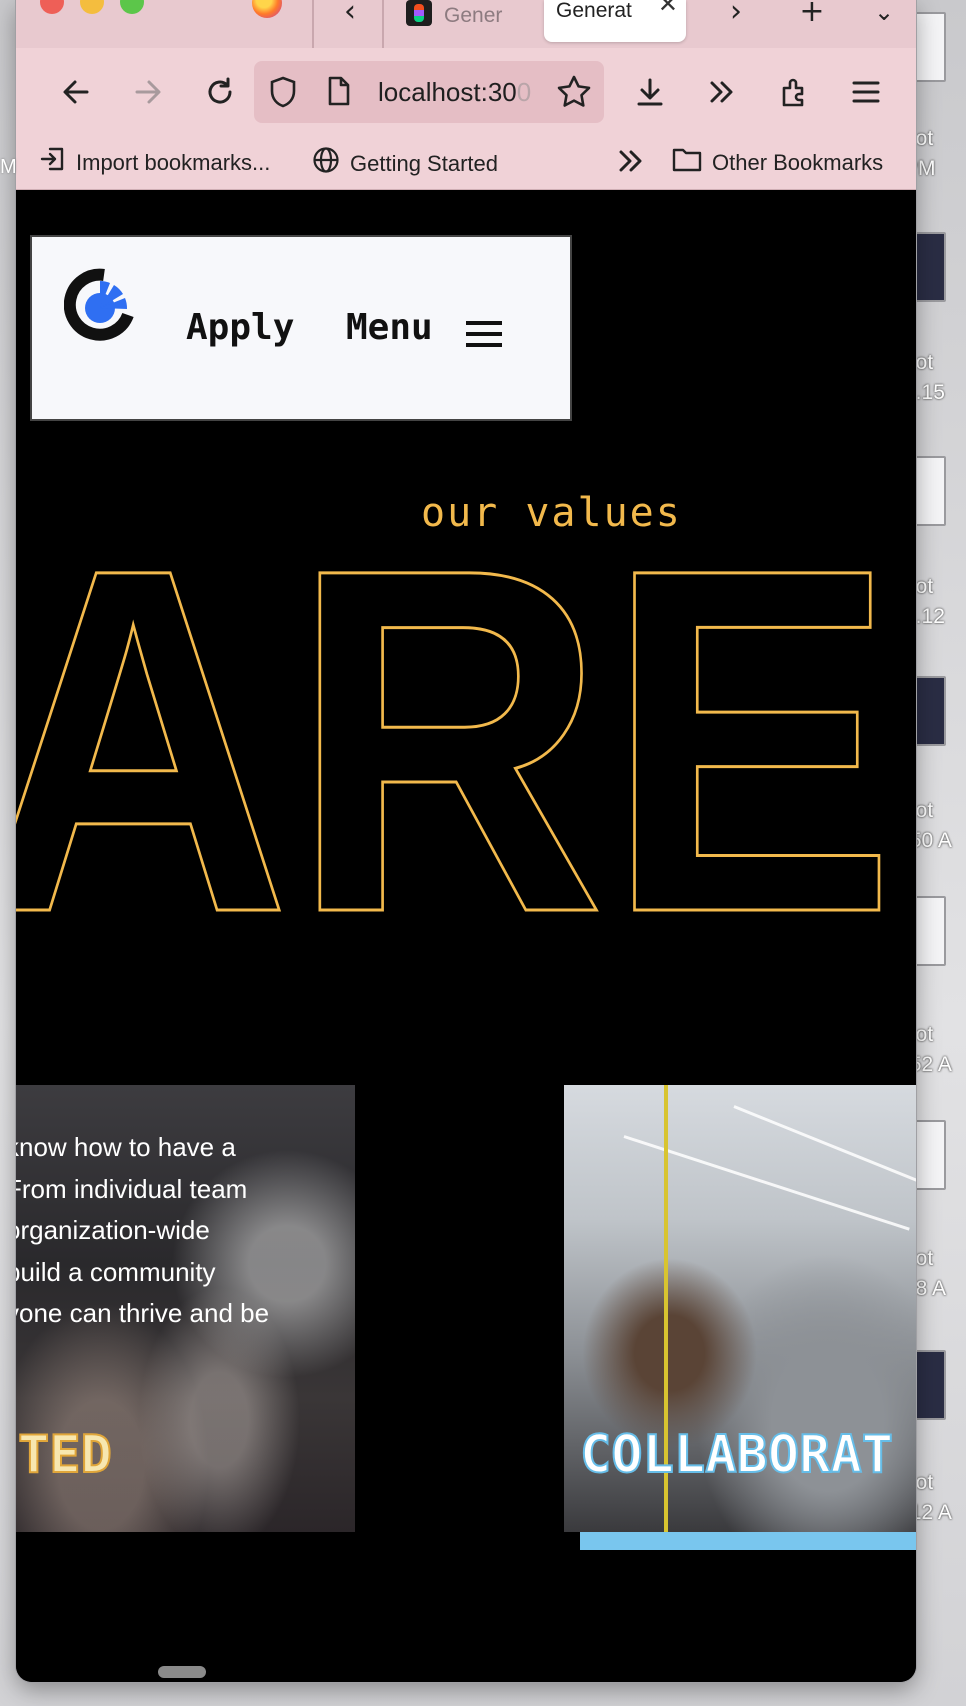 This screenshot has width=966, height=1706. What do you see at coordinates (722, 92) in the screenshot?
I see `overflow-chevrons-icon` at bounding box center [722, 92].